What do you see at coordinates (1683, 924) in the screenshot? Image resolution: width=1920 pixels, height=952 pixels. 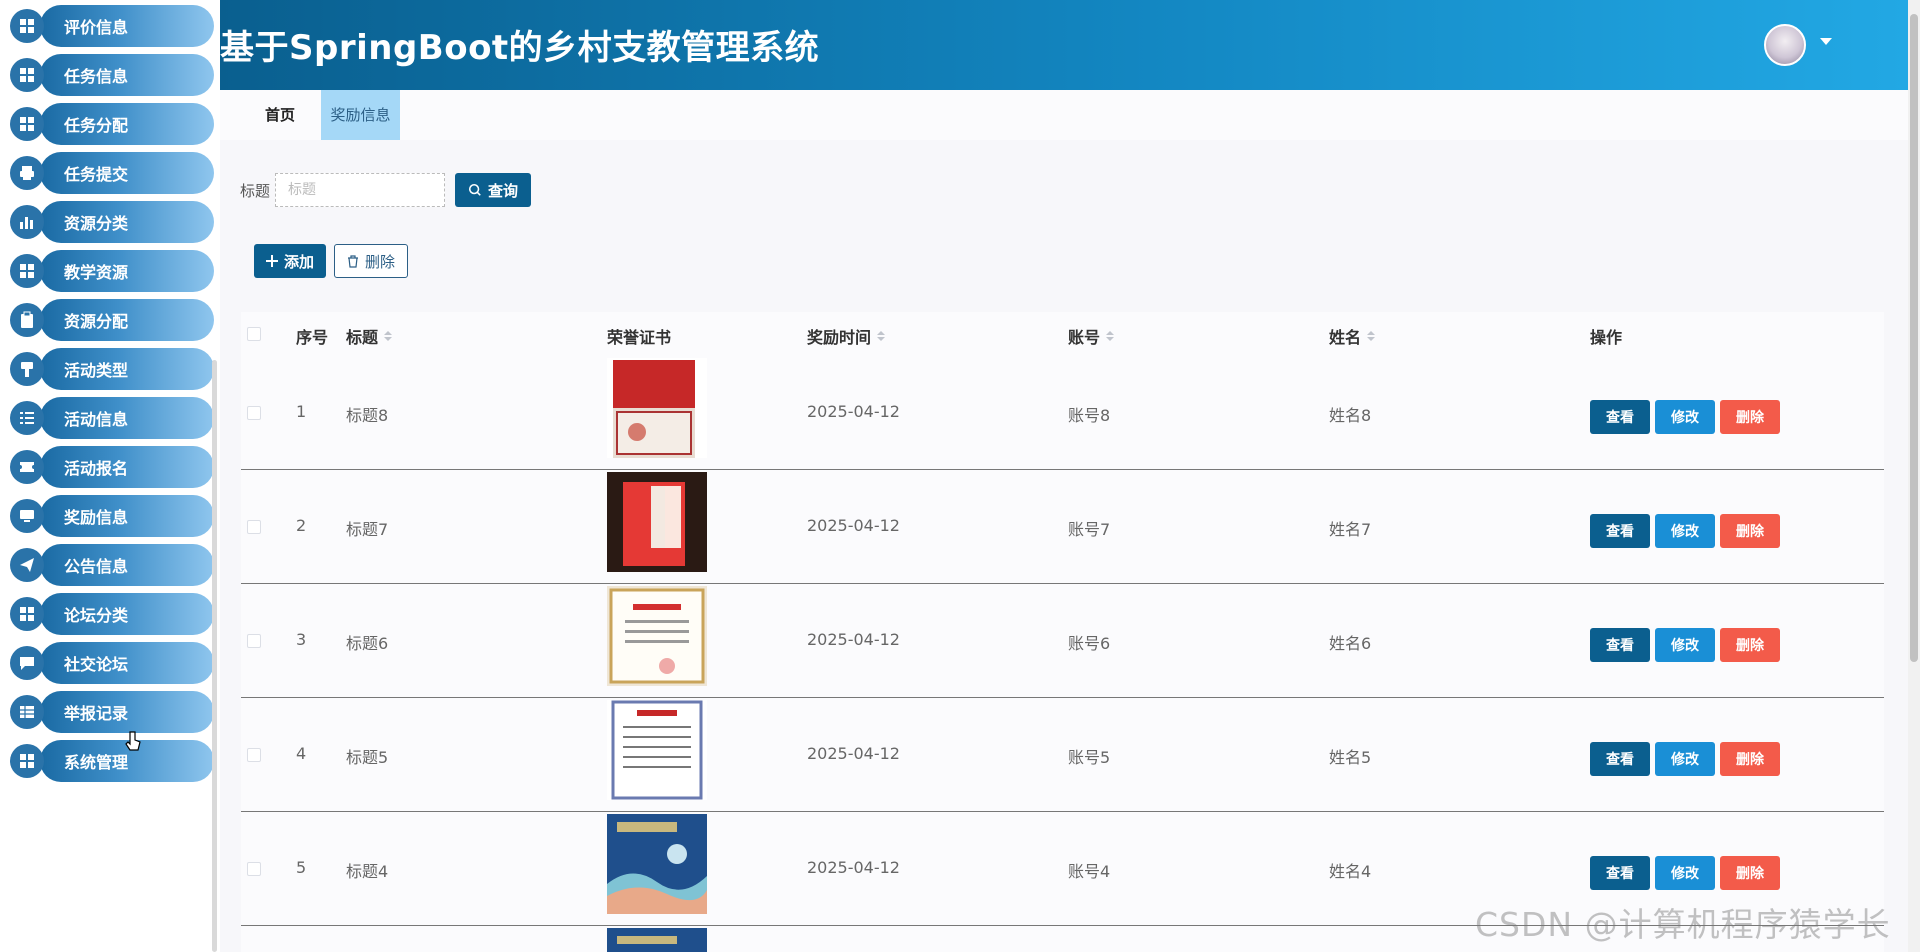 I see `watermark: CSDN @计算机程序猿学长` at bounding box center [1683, 924].